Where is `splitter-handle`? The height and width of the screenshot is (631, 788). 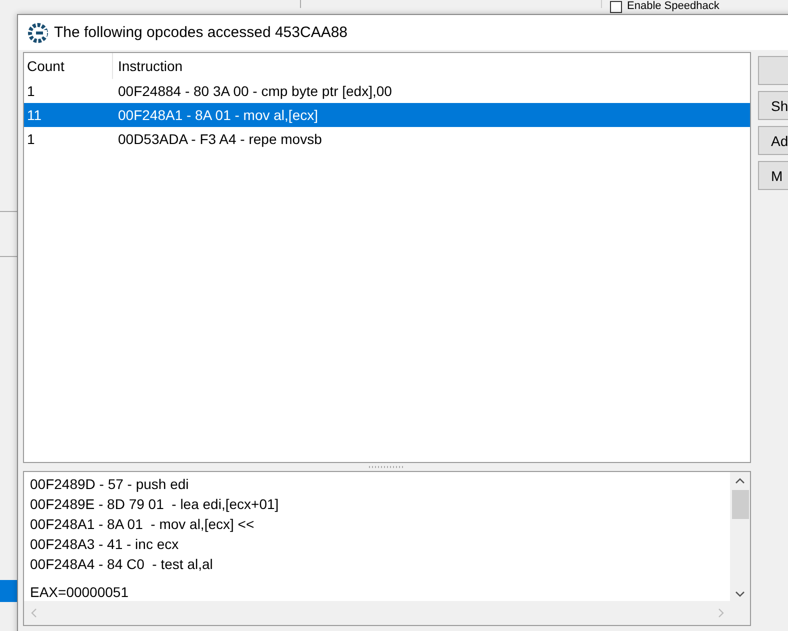
splitter-handle is located at coordinates (387, 467).